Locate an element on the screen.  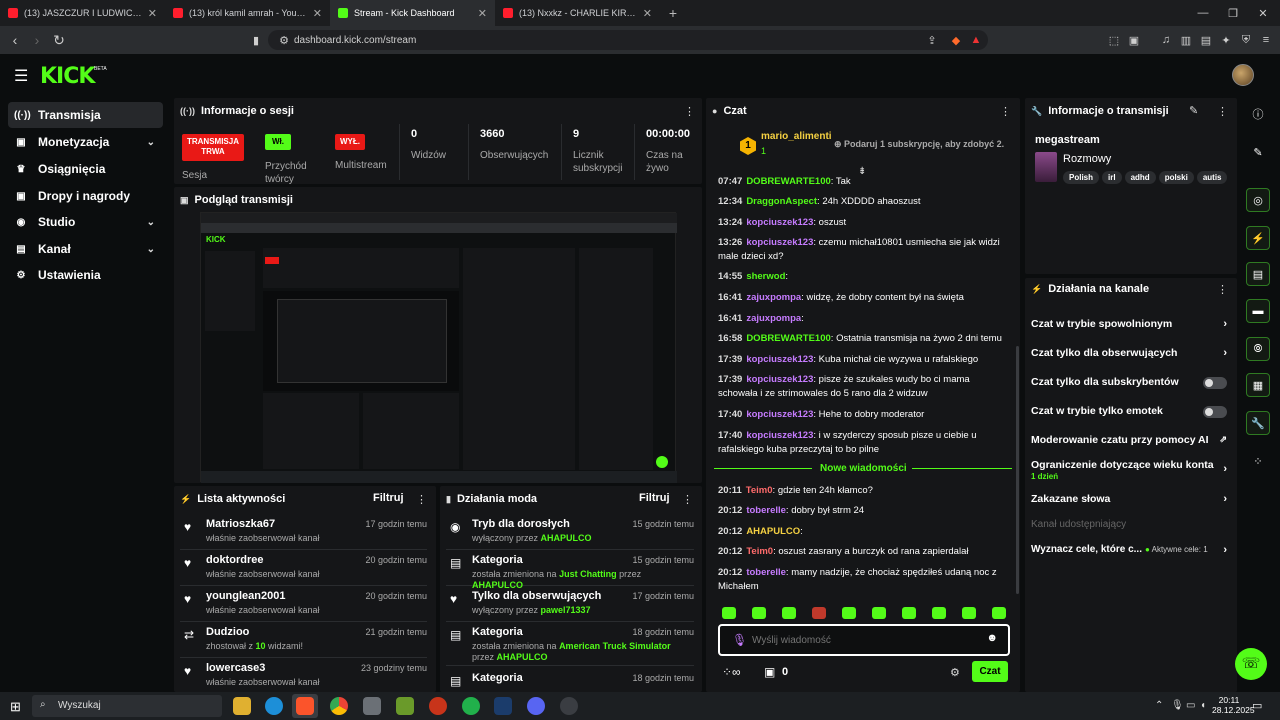
browser-tab: (13) król kamil amrah - YouTube ✕ is located at coordinates (247, 13).